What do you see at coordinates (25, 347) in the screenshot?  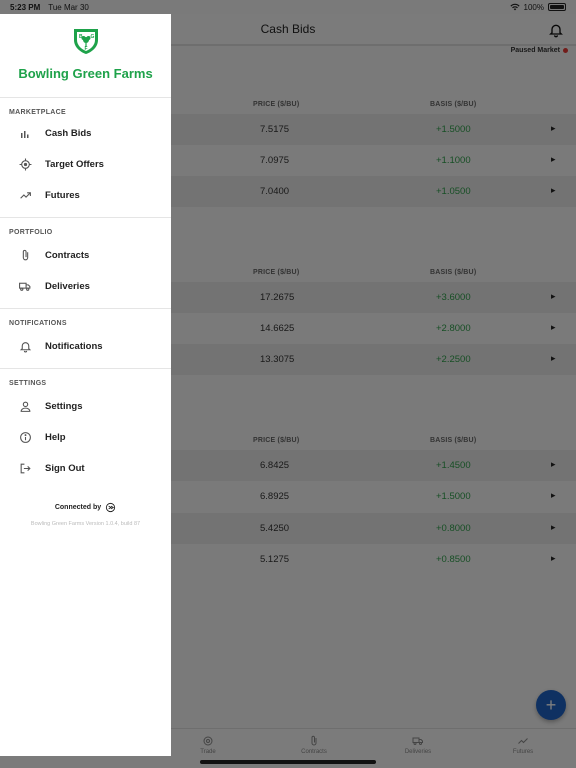 I see `bell-icon` at bounding box center [25, 347].